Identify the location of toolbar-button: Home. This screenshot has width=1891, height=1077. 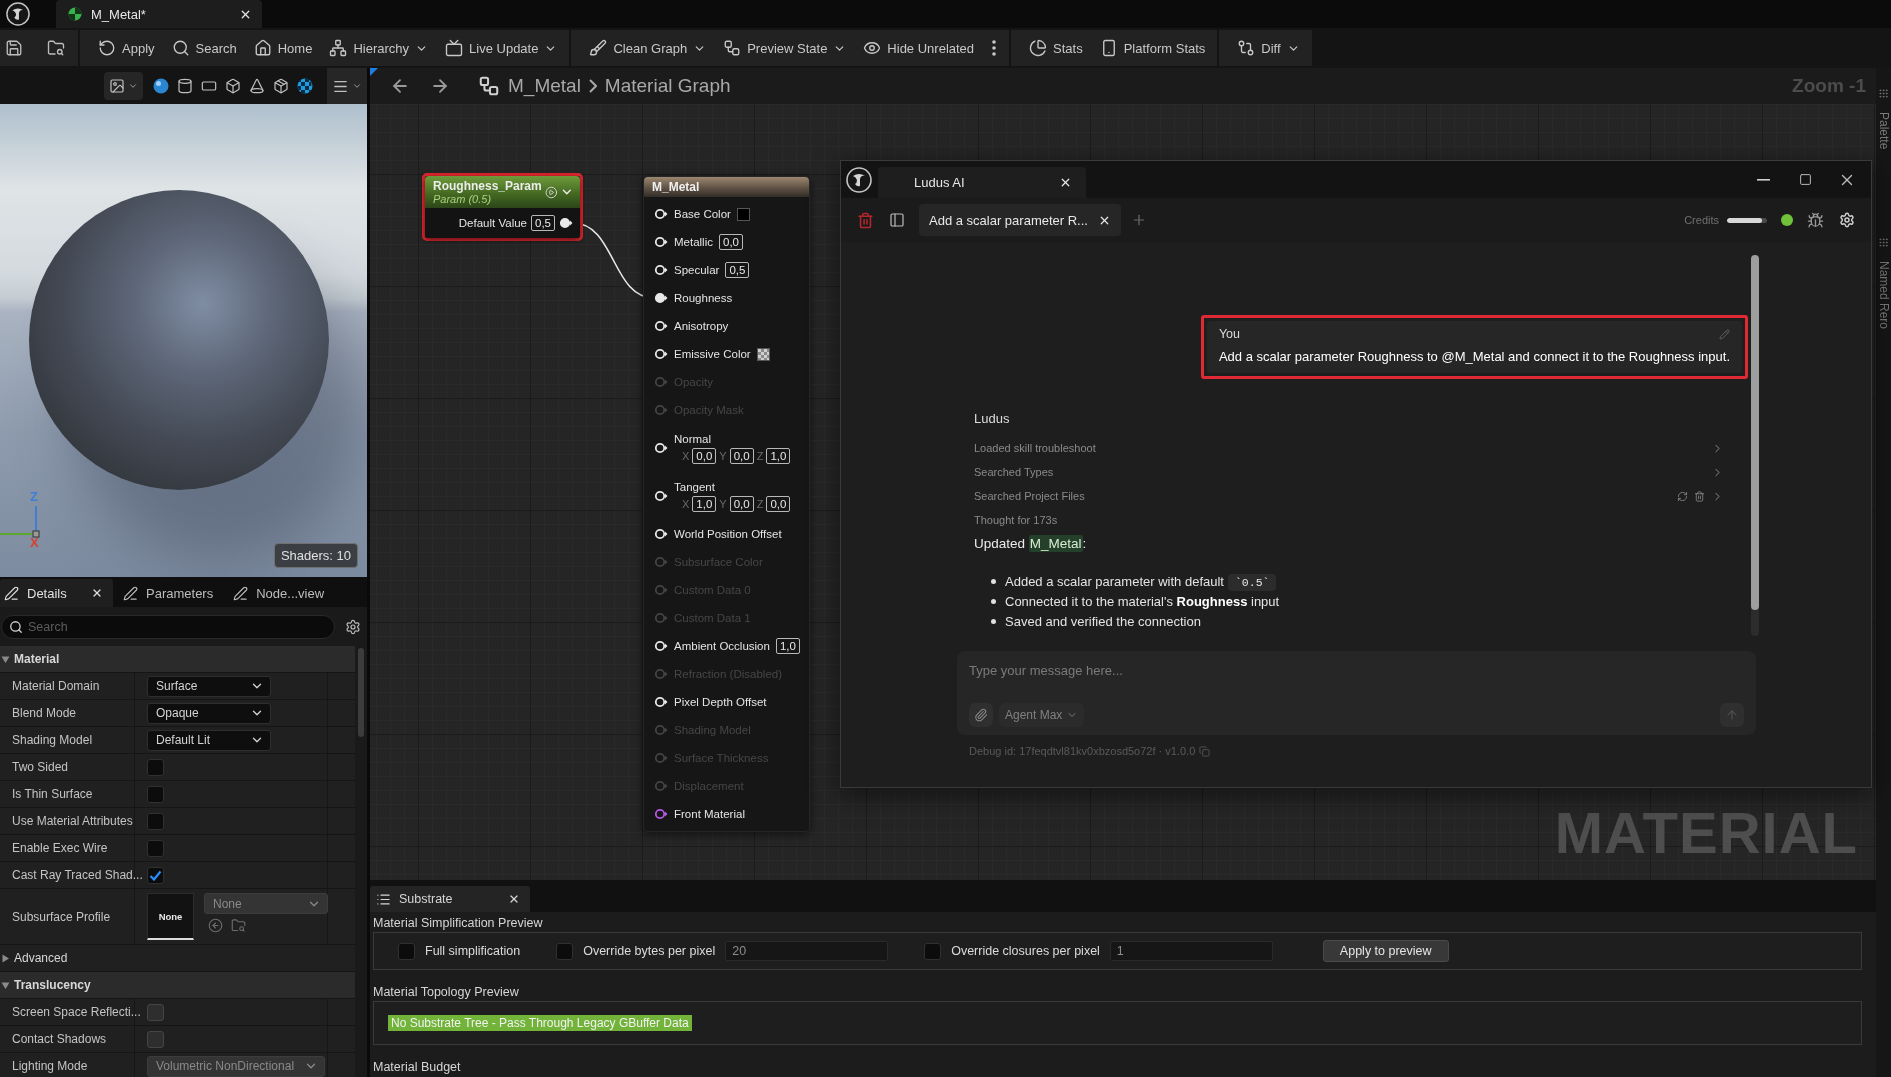
(283, 48).